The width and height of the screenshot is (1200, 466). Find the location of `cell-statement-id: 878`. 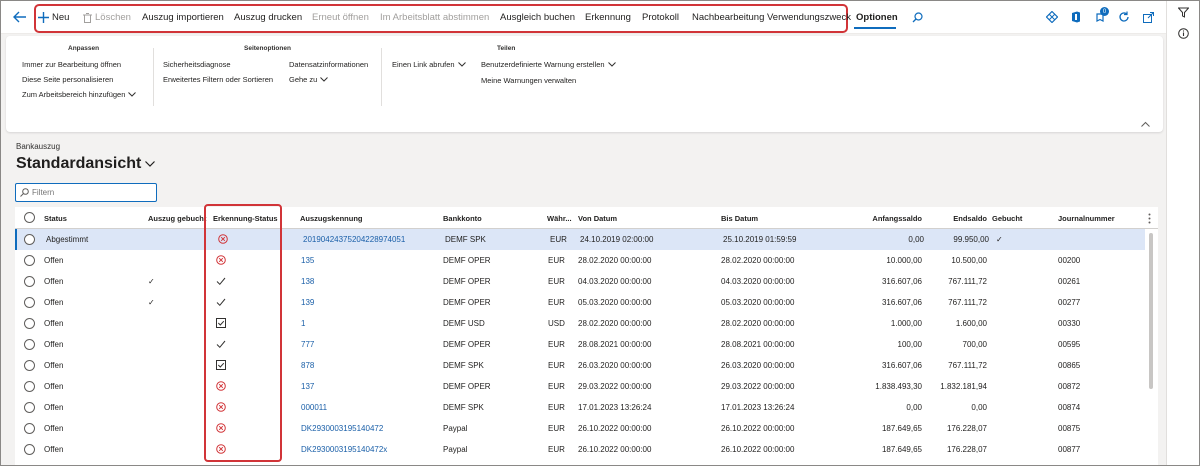

cell-statement-id: 878 is located at coordinates (366, 365).